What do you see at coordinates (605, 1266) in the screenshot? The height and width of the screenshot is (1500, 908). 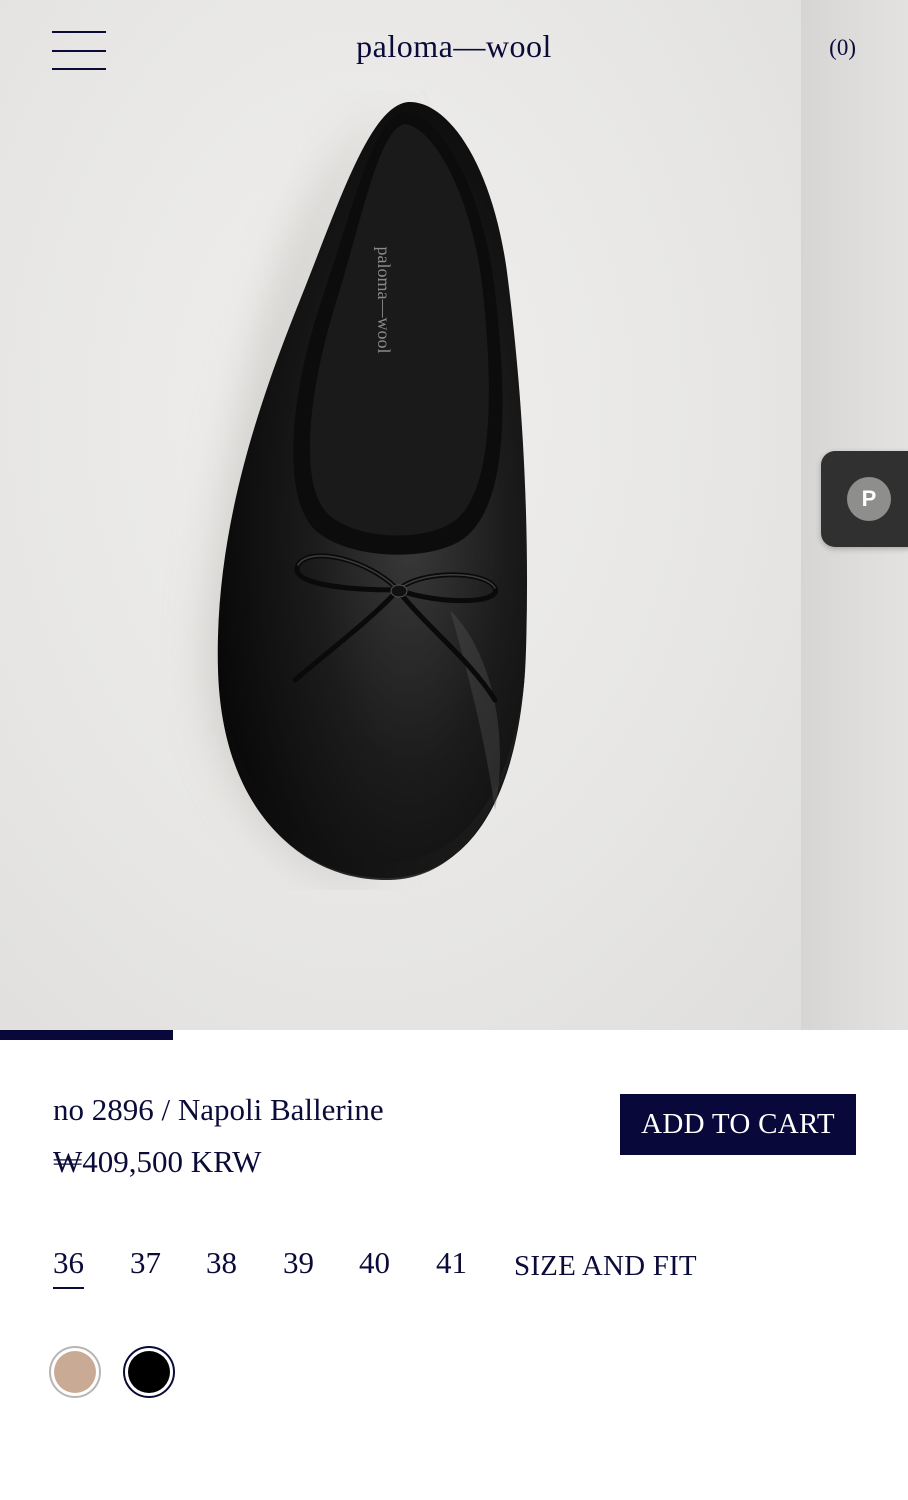 I see `size-and-fit-link: SIZE AND FIT` at bounding box center [605, 1266].